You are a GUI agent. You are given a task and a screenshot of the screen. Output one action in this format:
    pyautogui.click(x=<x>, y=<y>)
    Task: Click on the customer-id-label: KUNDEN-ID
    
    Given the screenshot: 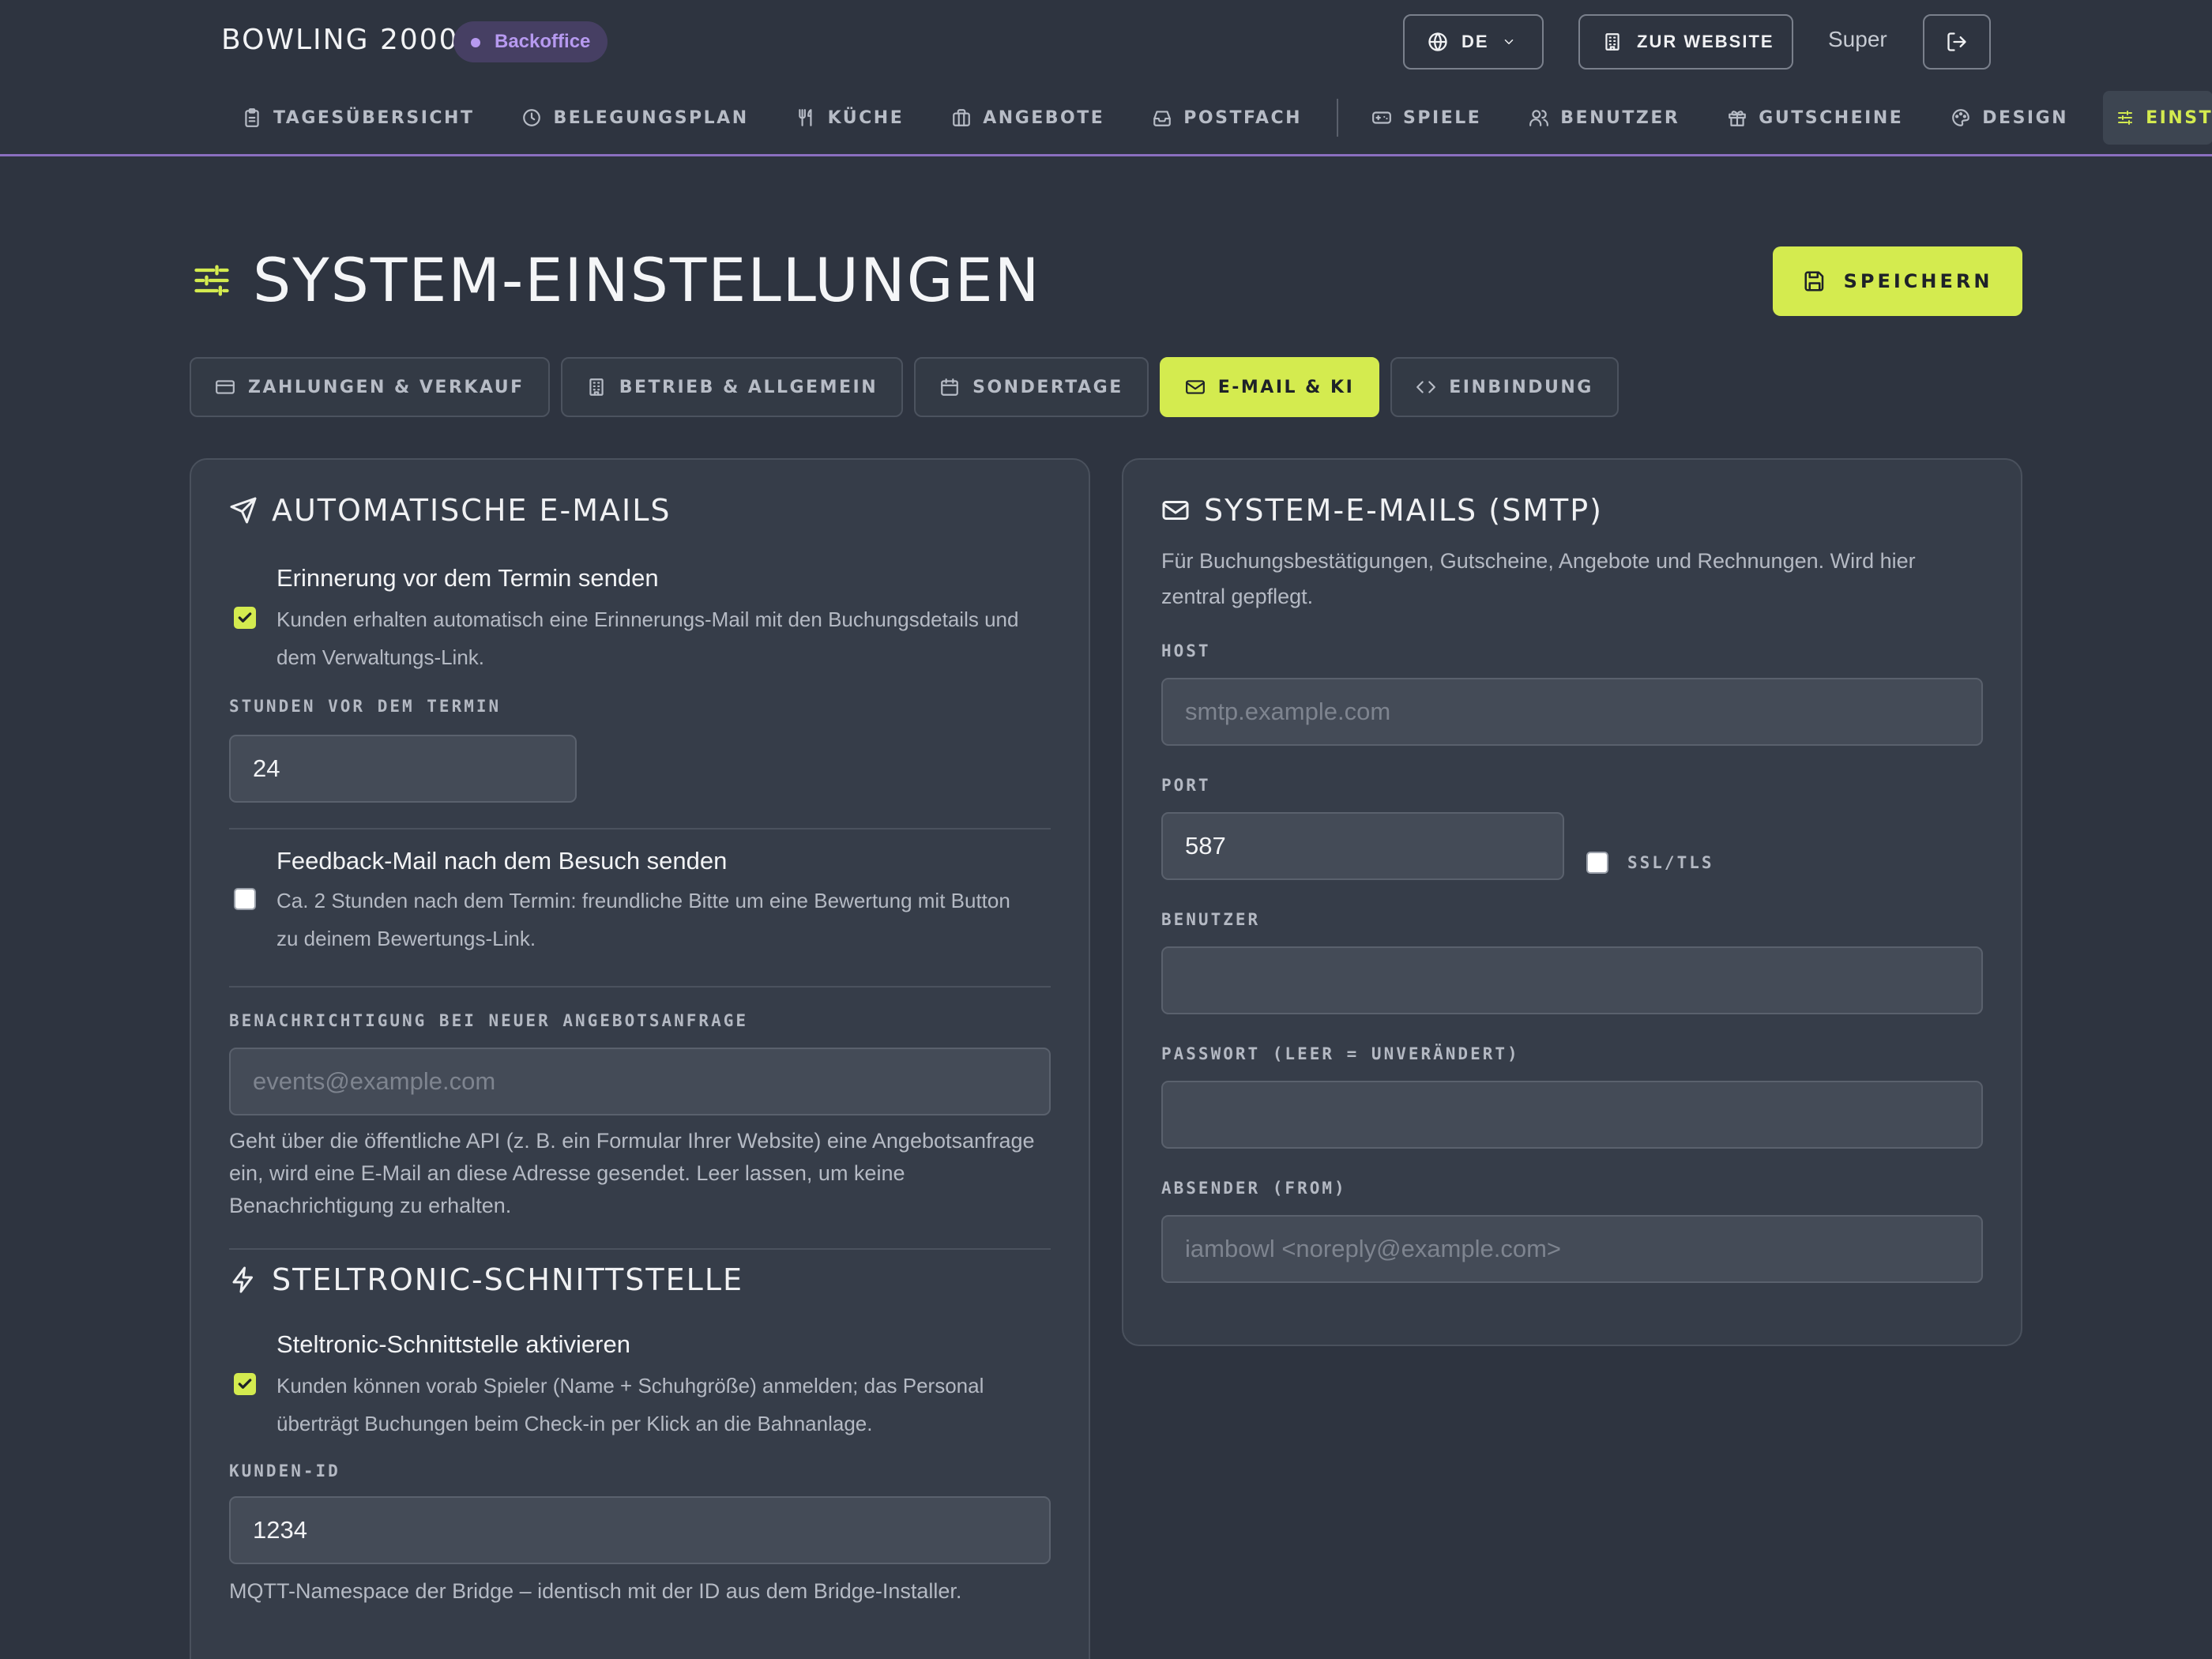 What is the action you would take?
    pyautogui.click(x=284, y=1471)
    